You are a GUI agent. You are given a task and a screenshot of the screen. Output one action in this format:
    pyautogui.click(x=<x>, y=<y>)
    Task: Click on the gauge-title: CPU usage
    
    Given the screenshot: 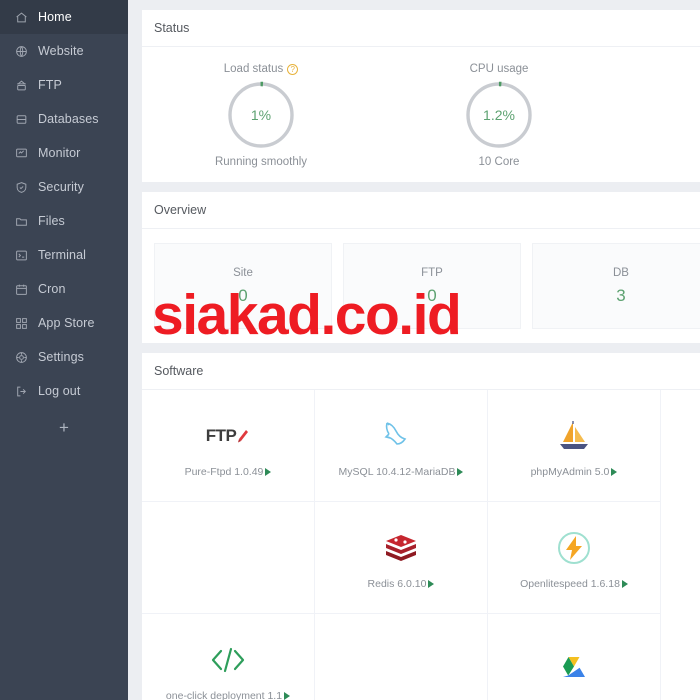 What is the action you would take?
    pyautogui.click(x=499, y=69)
    